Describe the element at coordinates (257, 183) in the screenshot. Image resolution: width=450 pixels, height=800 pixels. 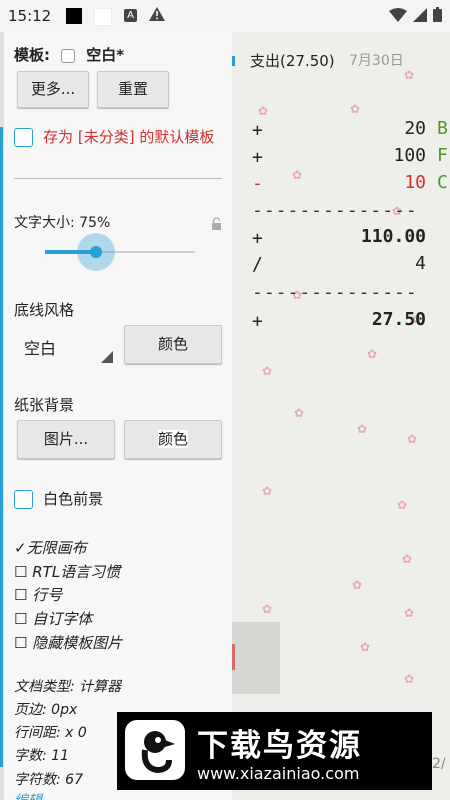
I see `calc-line-3-op: -` at that location.